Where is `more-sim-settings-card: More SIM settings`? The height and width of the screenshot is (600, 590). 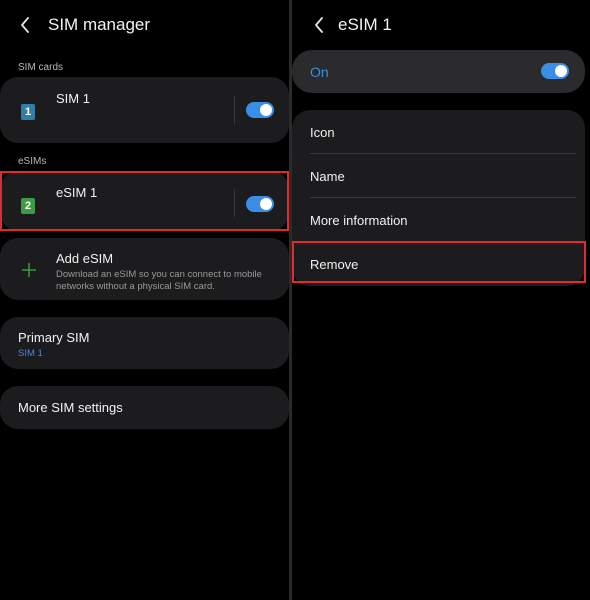 more-sim-settings-card: More SIM settings is located at coordinates (144, 407).